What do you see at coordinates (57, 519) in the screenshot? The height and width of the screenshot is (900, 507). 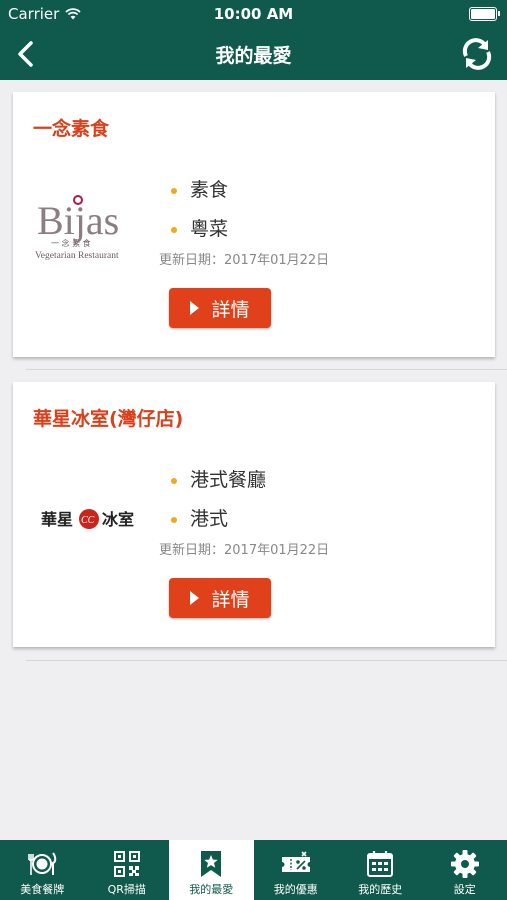 I see `logo-text: 華星` at bounding box center [57, 519].